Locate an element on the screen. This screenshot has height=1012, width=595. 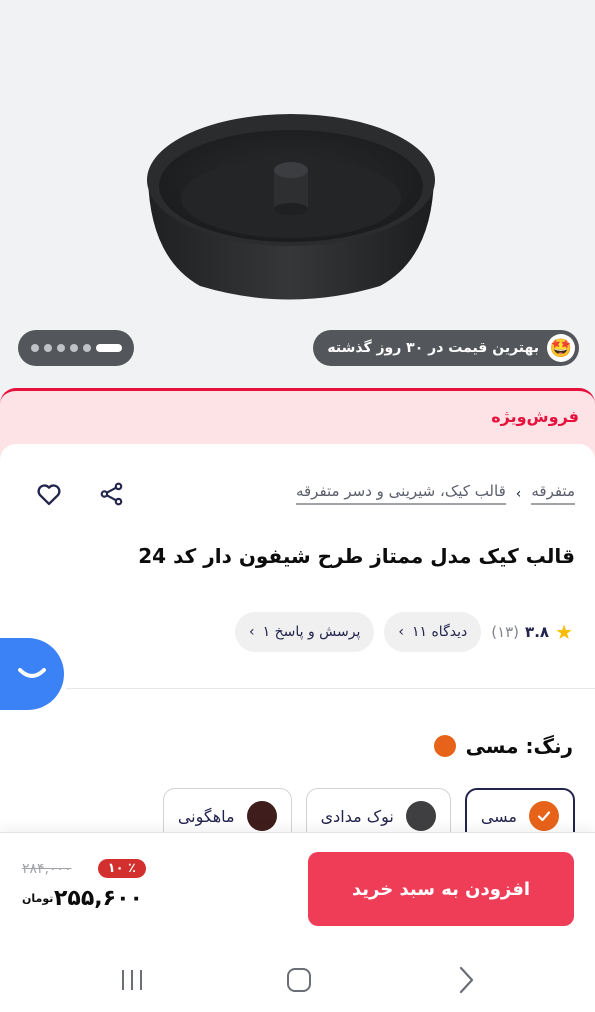
add-to-cart-button: افزودن به سبد خرید is located at coordinates (441, 889).